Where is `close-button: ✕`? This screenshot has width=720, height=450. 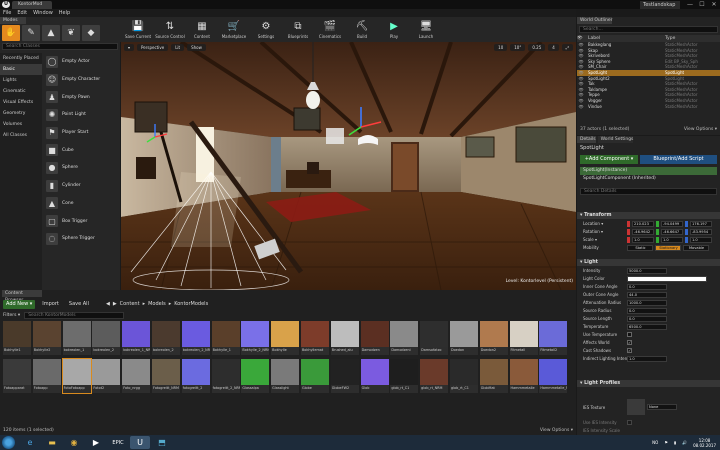 close-button: ✕ is located at coordinates (714, 4).